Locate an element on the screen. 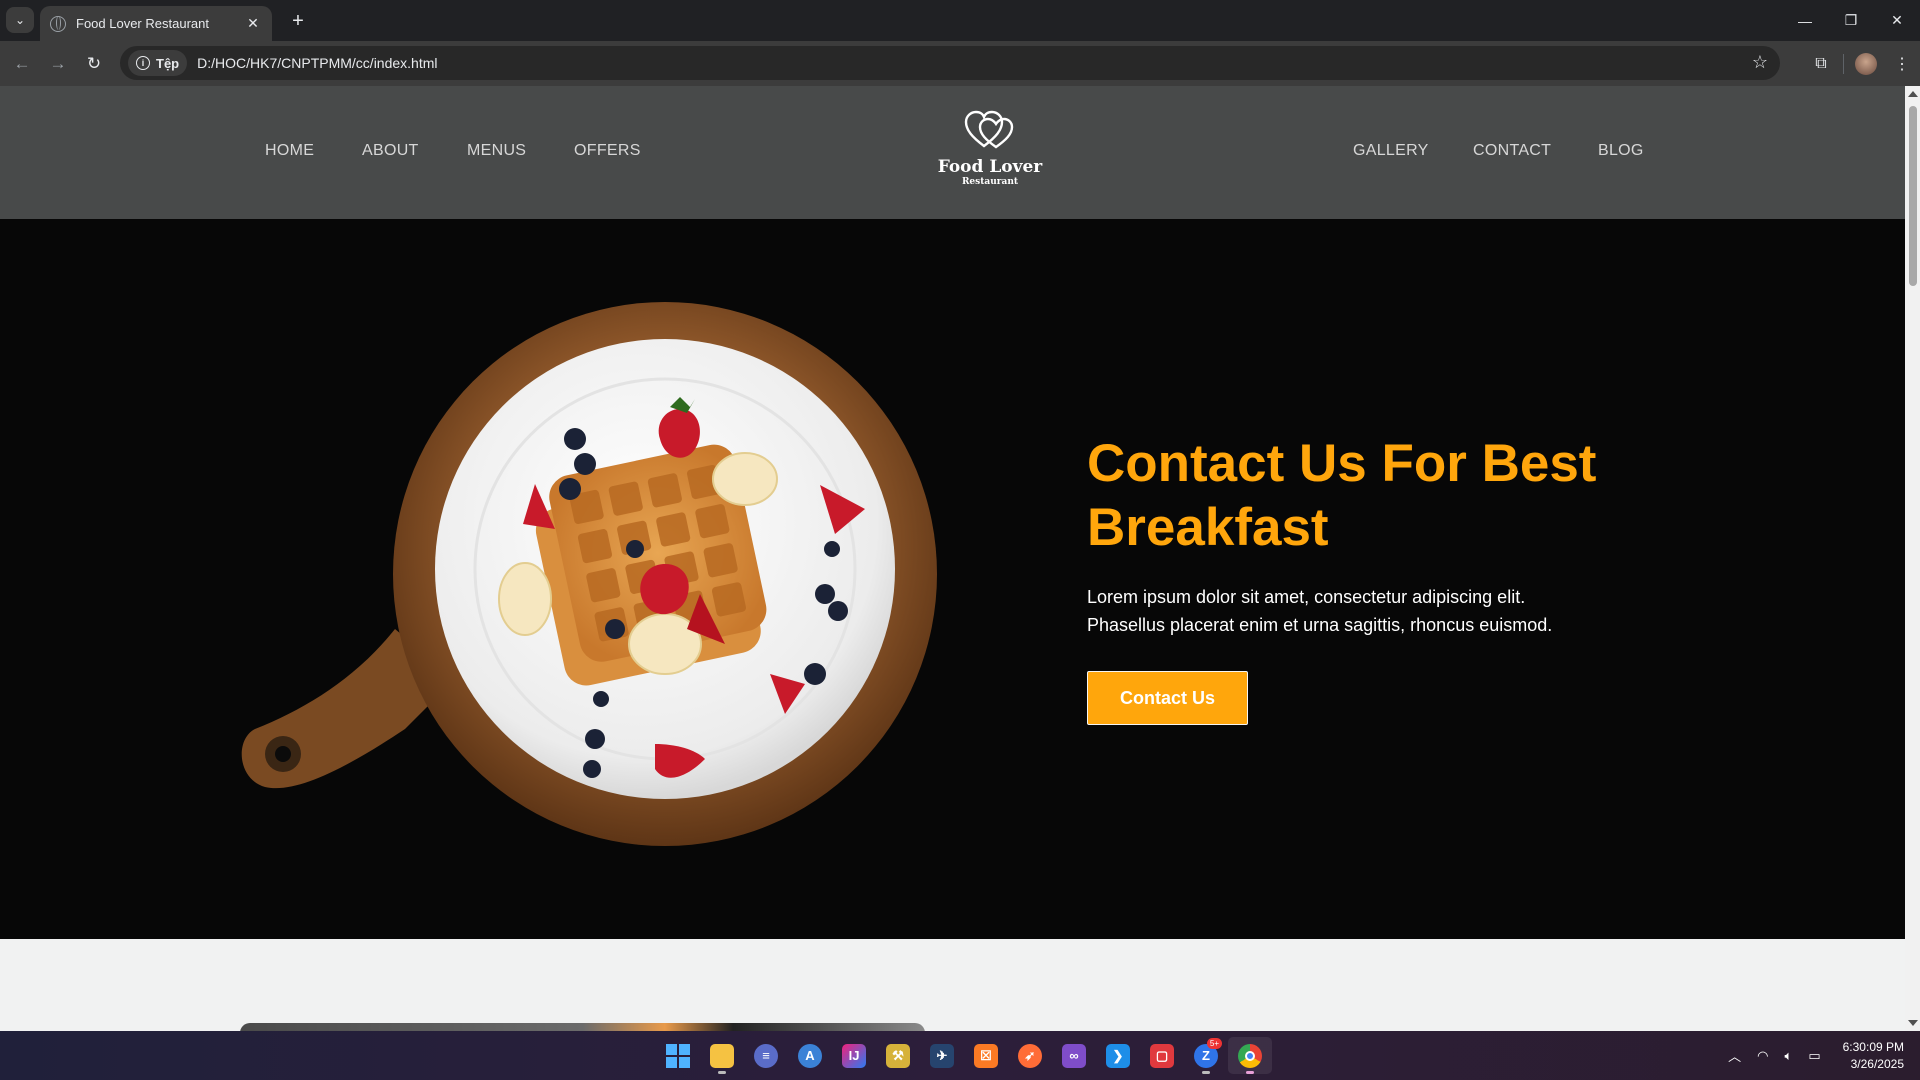 The image size is (1920, 1080). database-icon: ✈ is located at coordinates (942, 1055).